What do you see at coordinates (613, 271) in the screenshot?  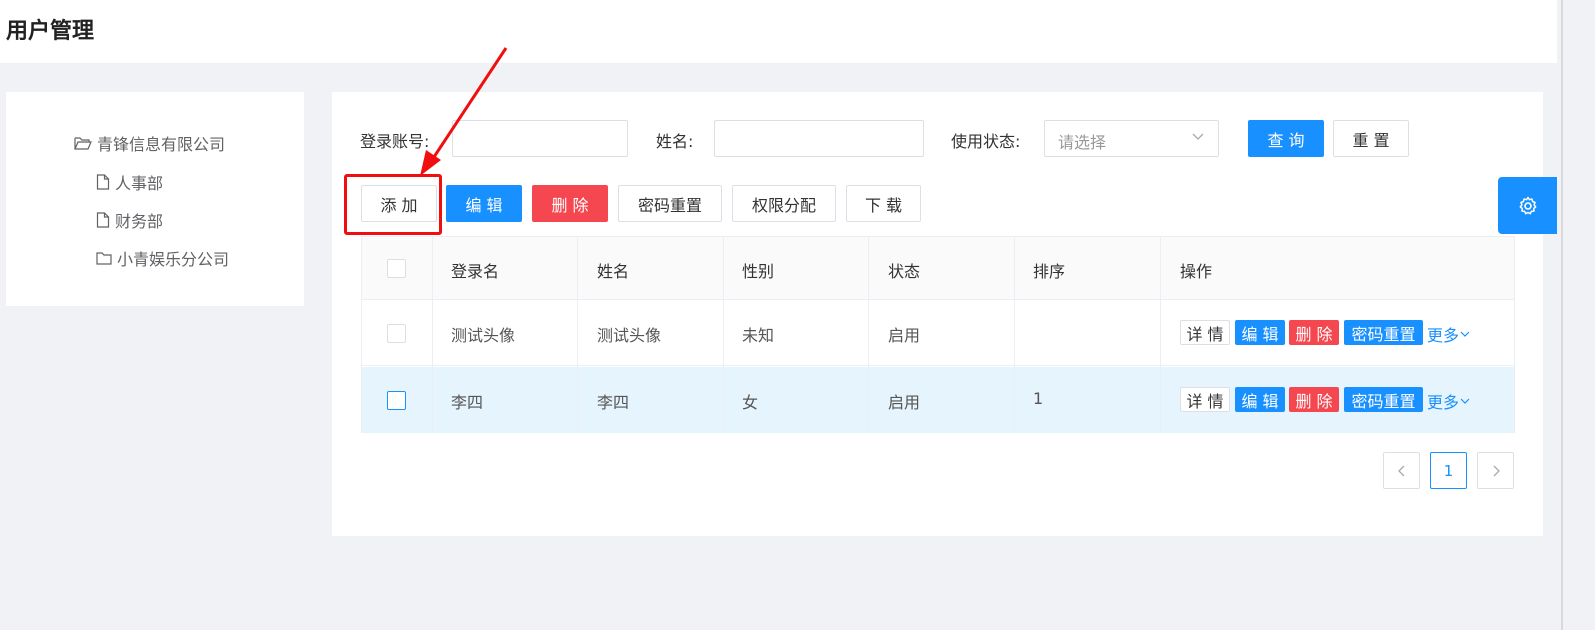 I see `header-name: 姓名` at bounding box center [613, 271].